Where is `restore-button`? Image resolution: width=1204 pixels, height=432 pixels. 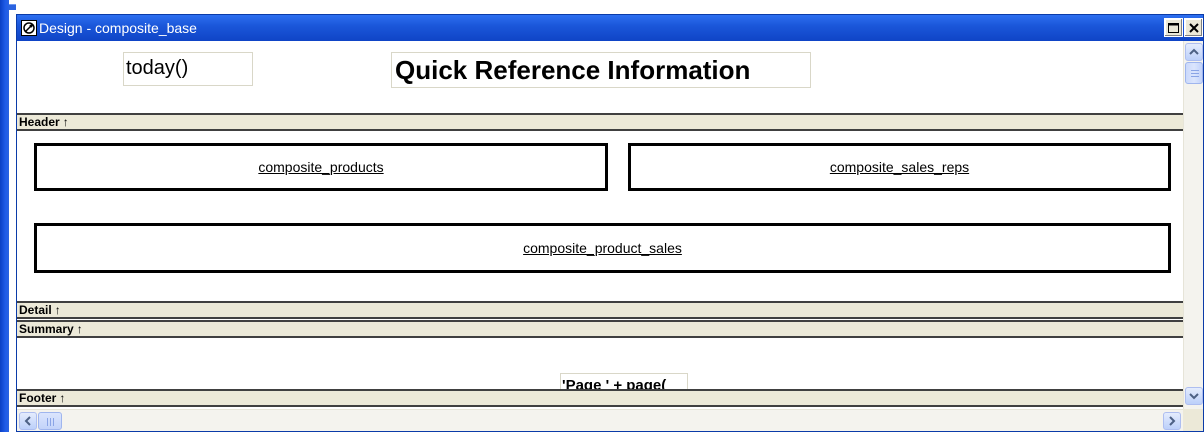 restore-button is located at coordinates (1173, 27).